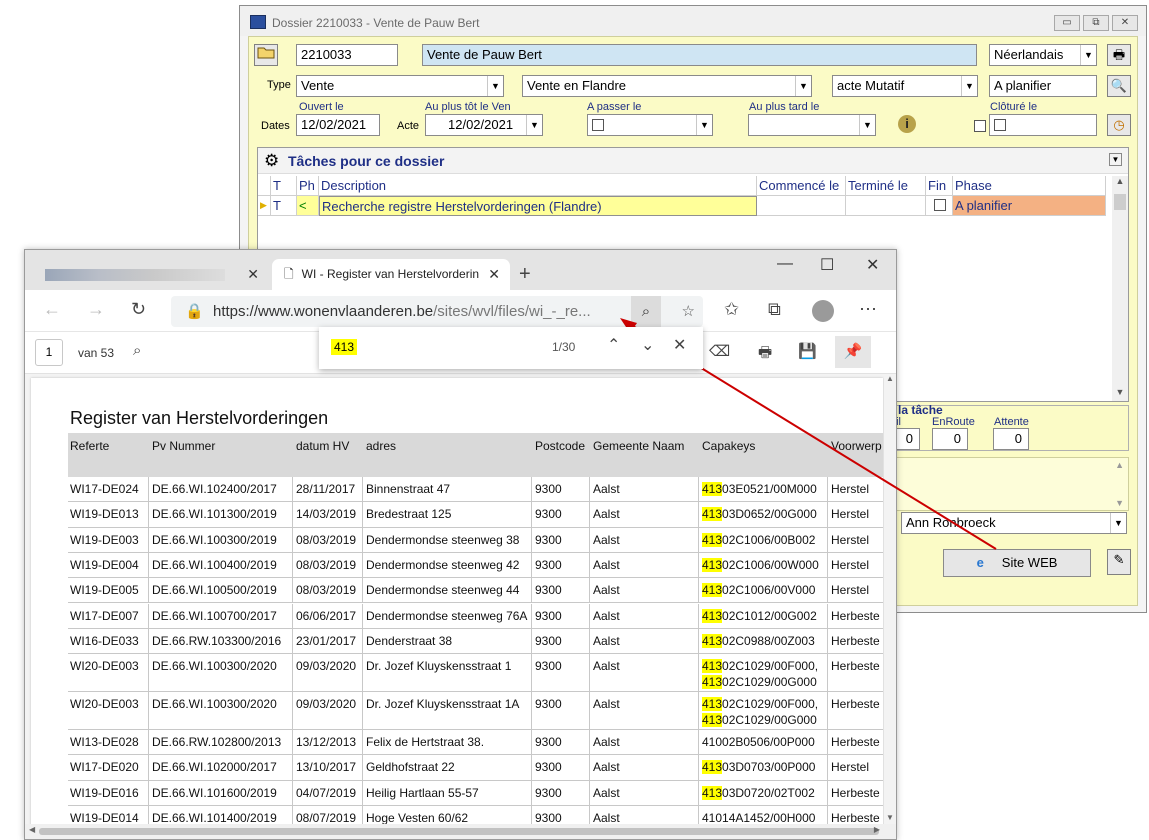 The width and height of the screenshot is (1149, 840). What do you see at coordinates (137, 350) in the screenshot?
I see `search-icon: ⌕` at bounding box center [137, 350].